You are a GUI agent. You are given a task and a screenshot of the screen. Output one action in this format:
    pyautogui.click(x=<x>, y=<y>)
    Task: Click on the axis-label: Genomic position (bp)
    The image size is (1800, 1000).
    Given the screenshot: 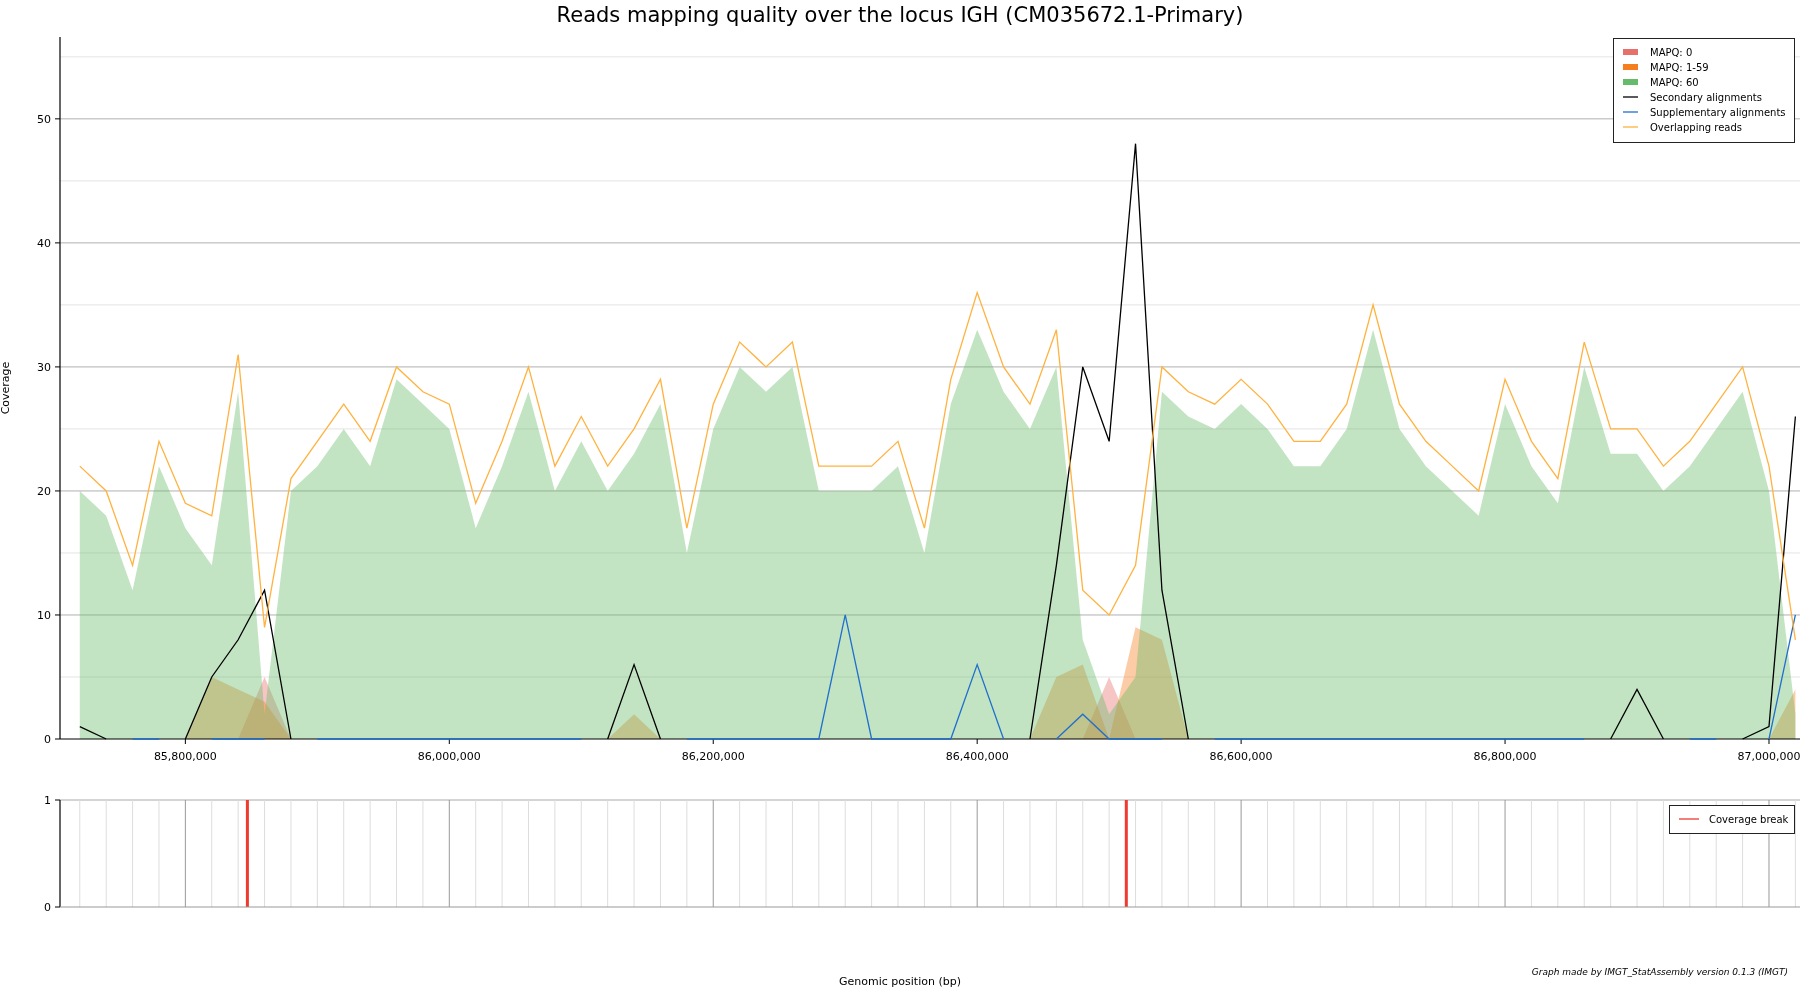 What is the action you would take?
    pyautogui.click(x=900, y=982)
    